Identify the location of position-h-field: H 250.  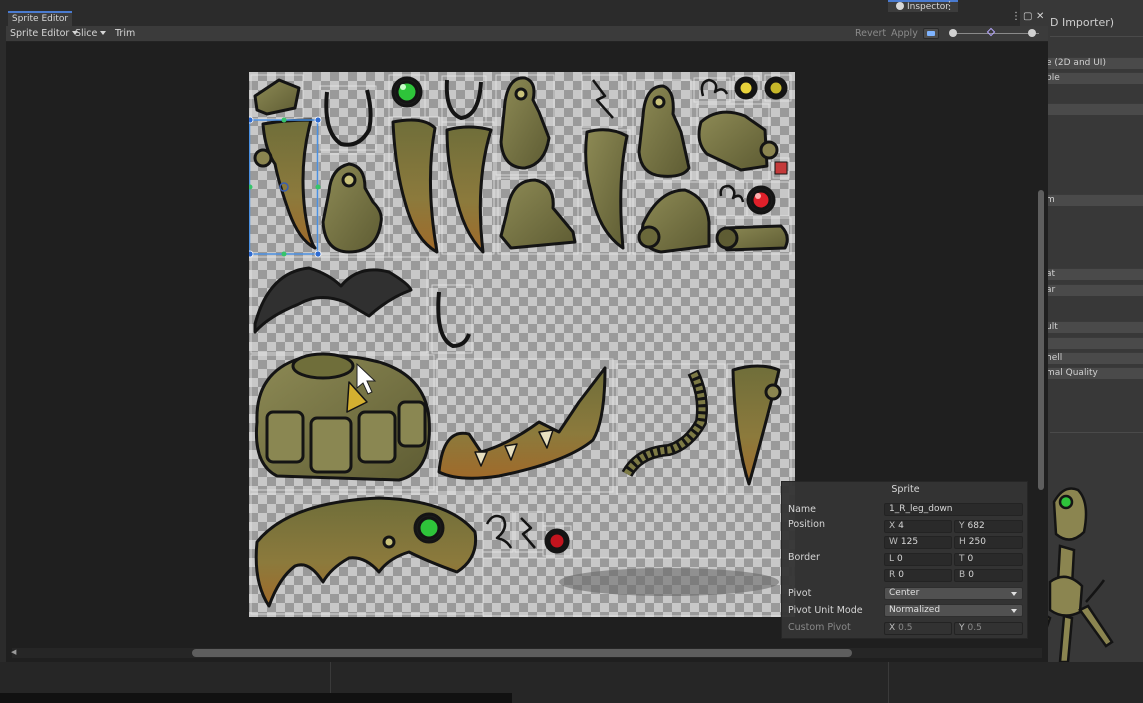
(988, 542).